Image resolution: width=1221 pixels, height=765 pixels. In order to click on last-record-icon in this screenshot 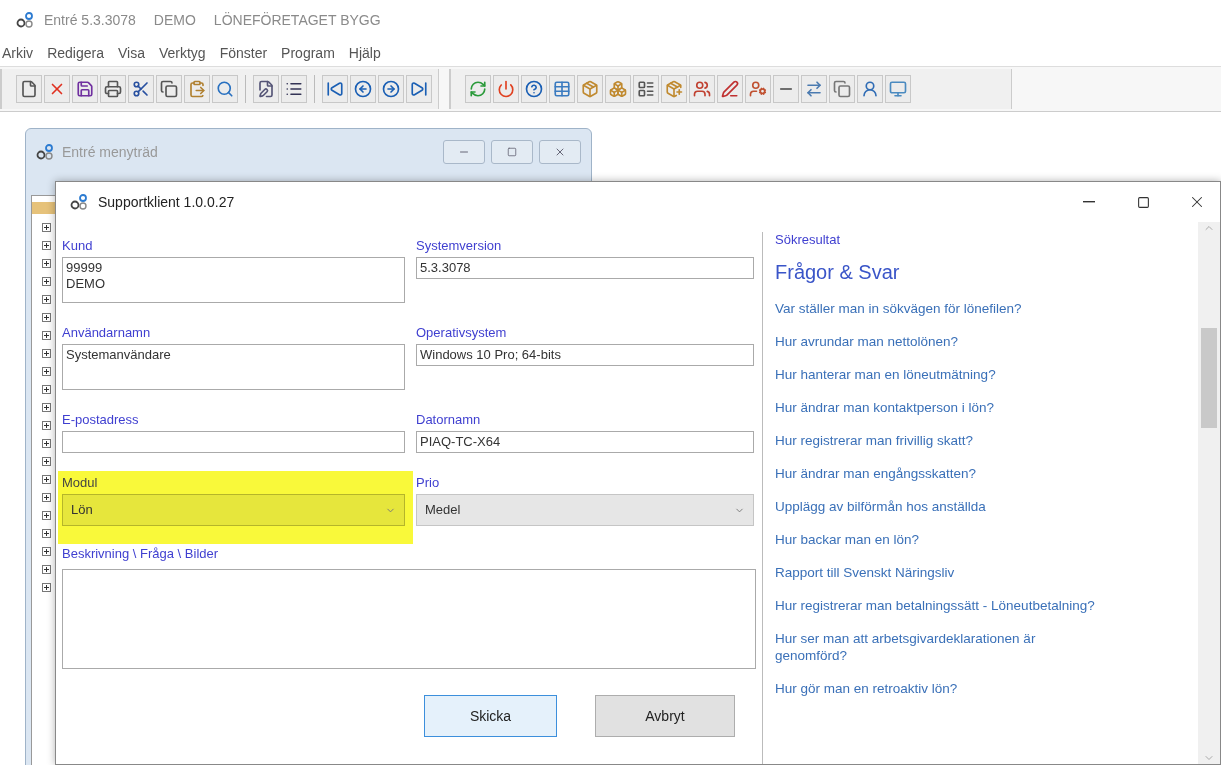, I will do `click(419, 89)`.